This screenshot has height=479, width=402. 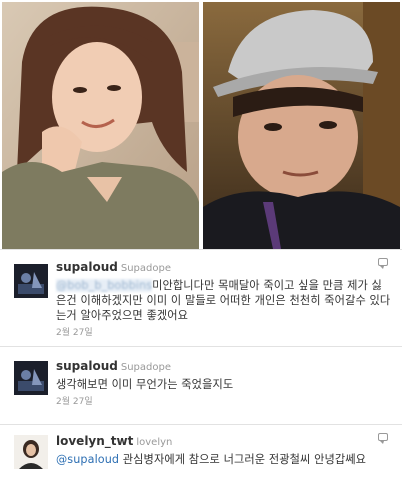 I want to click on tweet-content: 관심병자에게 참으로 너그러운 전광철씨 안녕갑쎄요, so click(x=244, y=459).